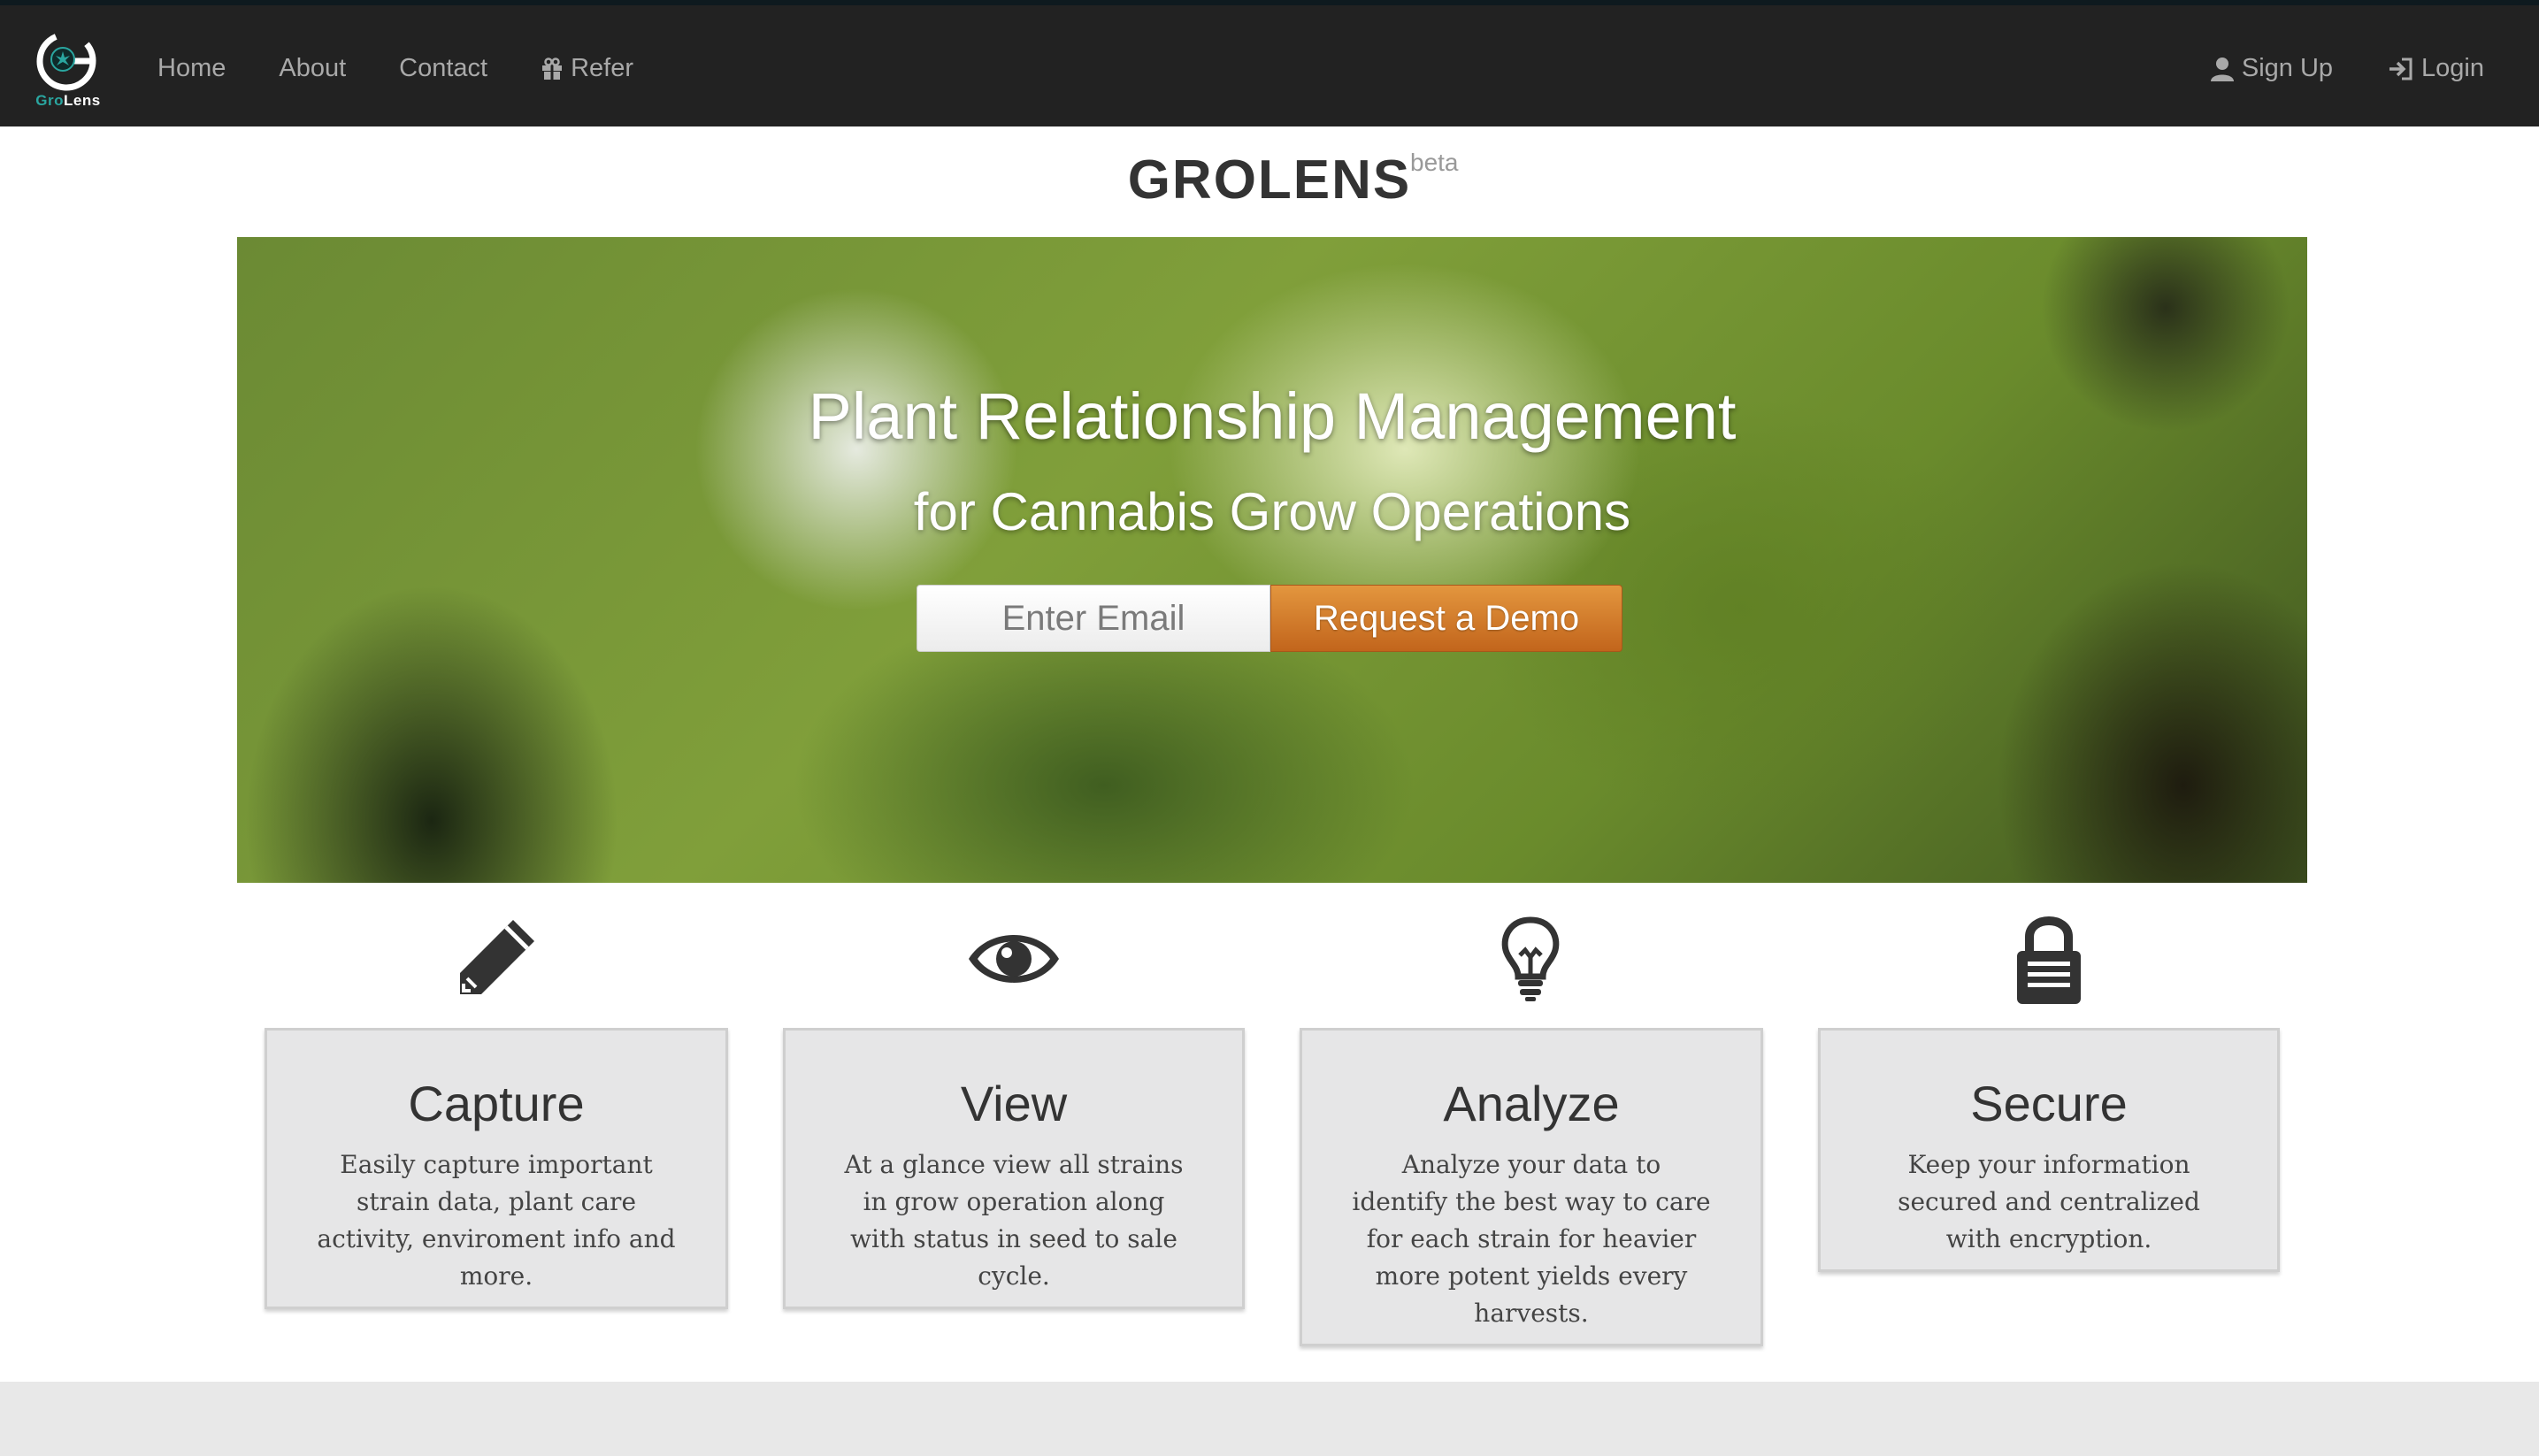 This screenshot has width=2539, height=1456. I want to click on nav-contact-label: Contact, so click(443, 68).